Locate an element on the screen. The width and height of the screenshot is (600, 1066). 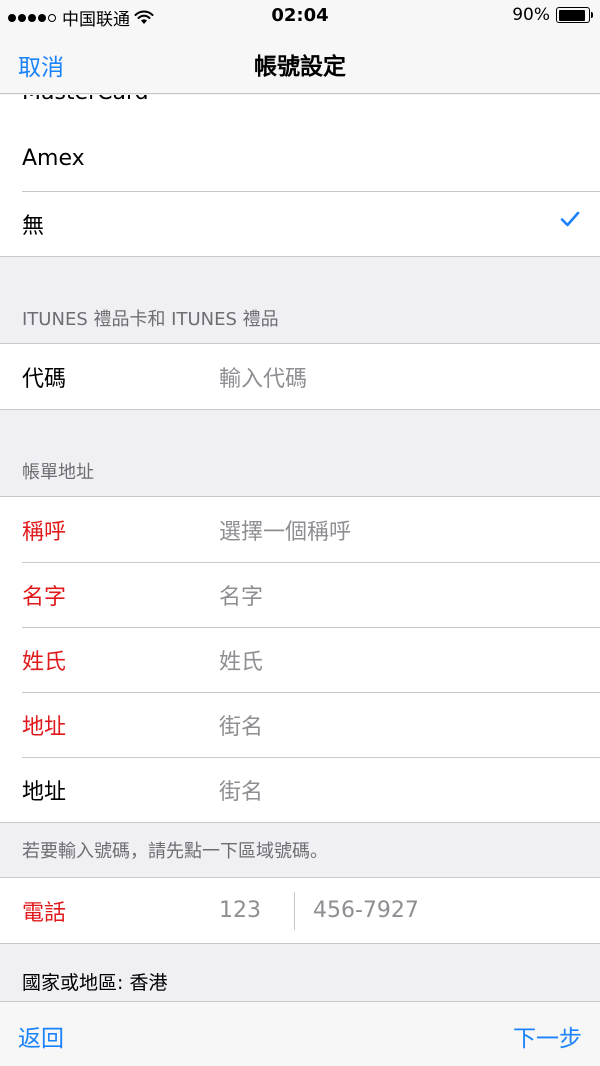
address-line2-input: 街名 is located at coordinates (241, 790).